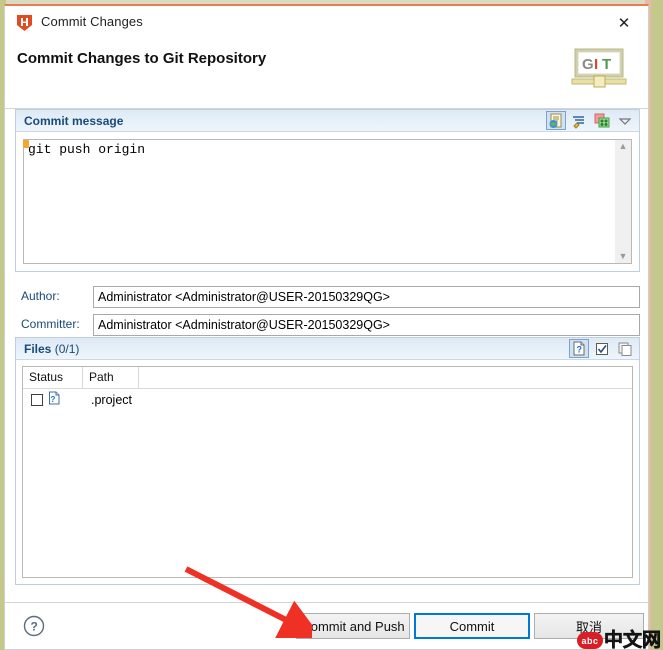 The height and width of the screenshot is (650, 663). Describe the element at coordinates (37, 400) in the screenshot. I see `row-checkbox` at that location.